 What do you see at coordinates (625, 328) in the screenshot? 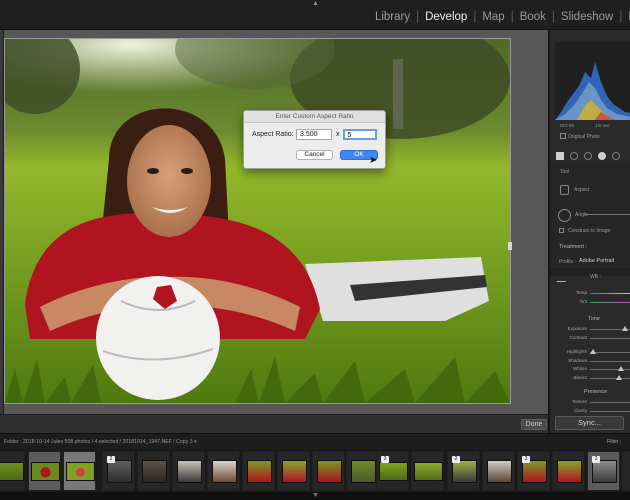
I see `exposure-knob` at bounding box center [625, 328].